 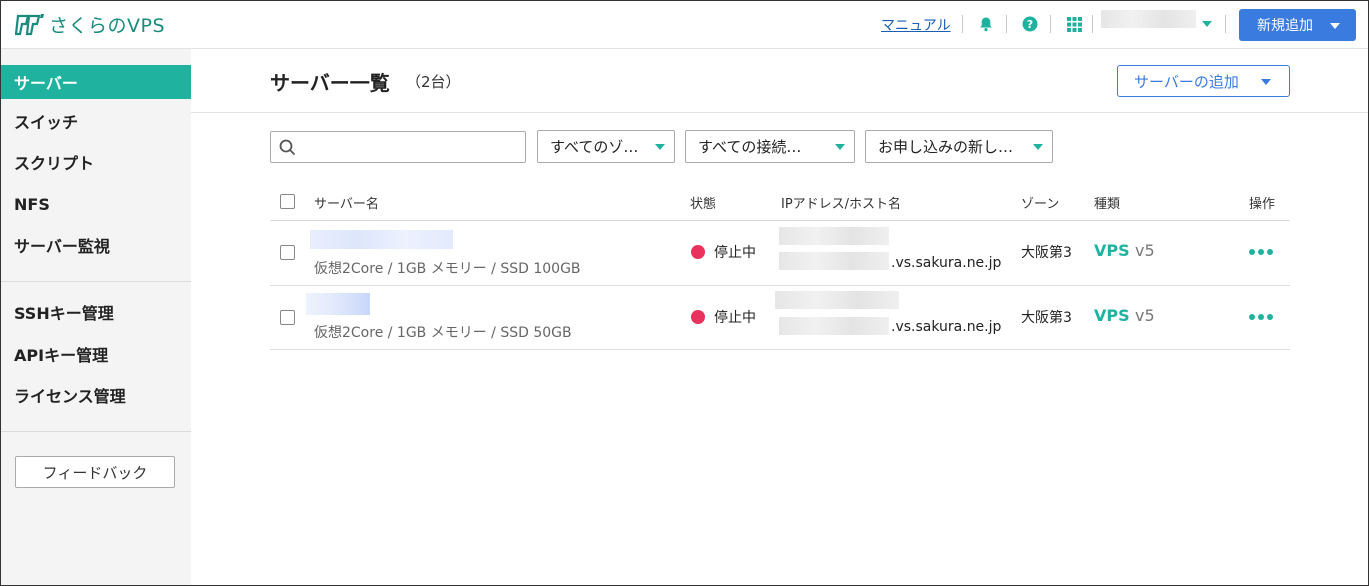 What do you see at coordinates (1148, 19) in the screenshot?
I see `user-account-name` at bounding box center [1148, 19].